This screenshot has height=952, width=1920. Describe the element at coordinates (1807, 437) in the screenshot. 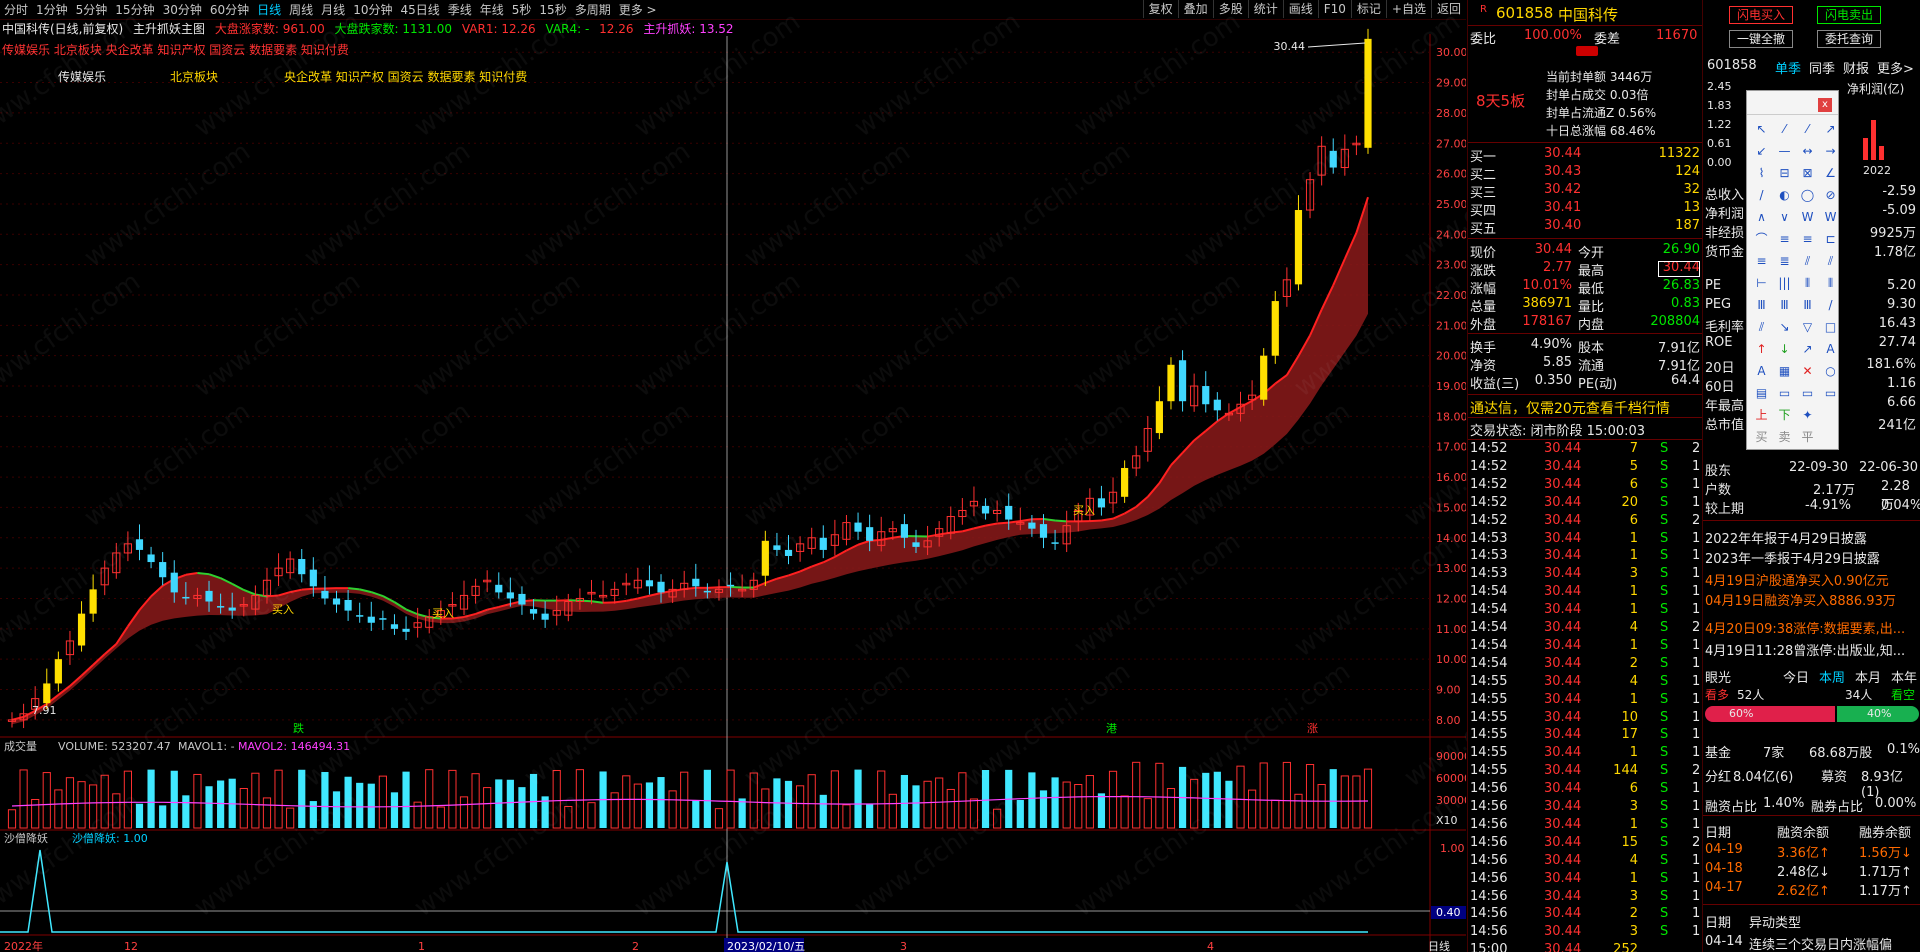

I see `draw-tool-icon: 平` at that location.